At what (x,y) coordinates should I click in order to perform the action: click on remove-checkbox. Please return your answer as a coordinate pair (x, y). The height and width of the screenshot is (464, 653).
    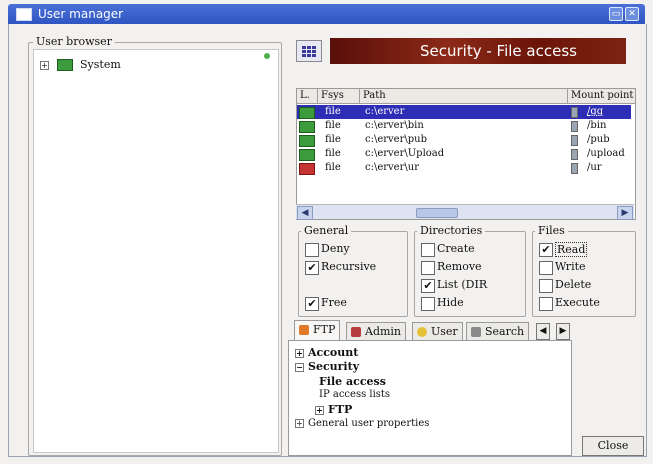
    Looking at the image, I should click on (428, 268).